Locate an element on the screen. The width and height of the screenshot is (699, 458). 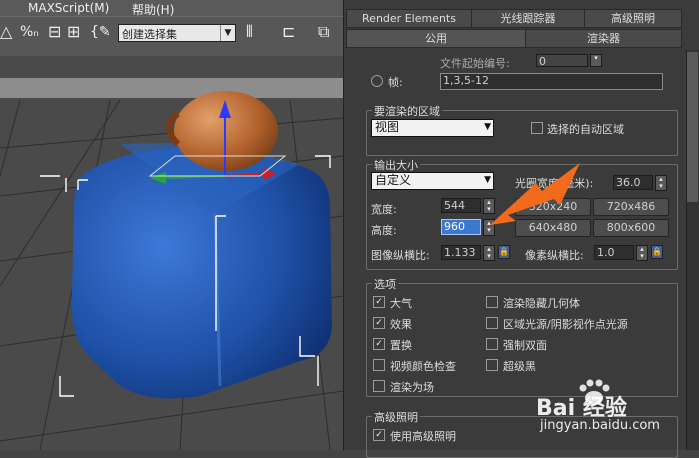
atmosphere-label: 大气 is located at coordinates (401, 303).